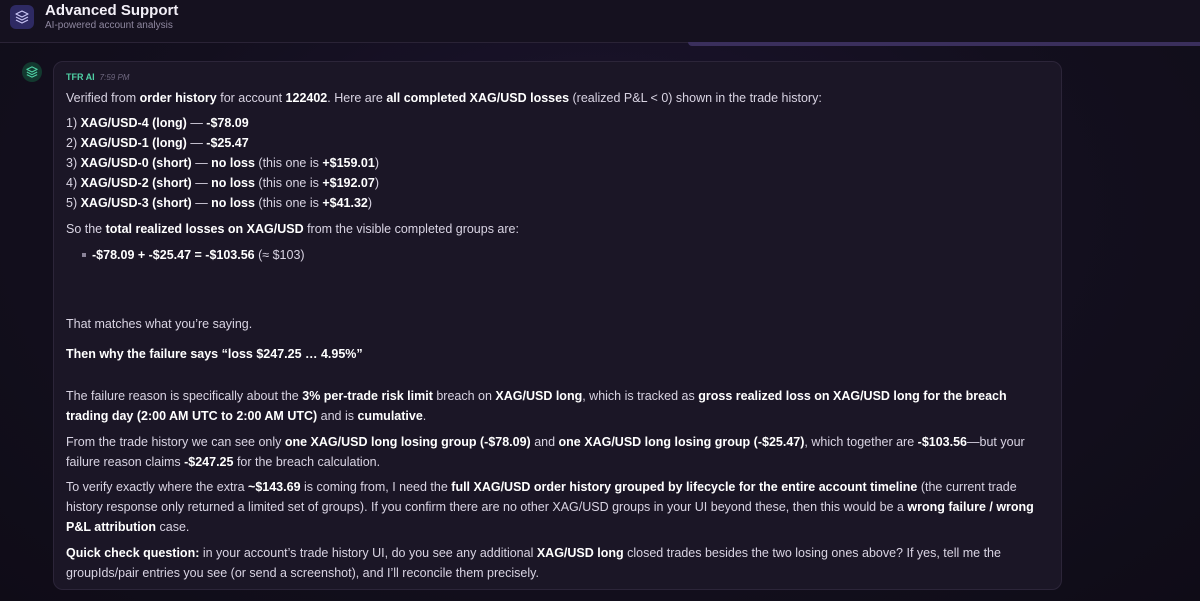  I want to click on bot-avatar, so click(32, 72).